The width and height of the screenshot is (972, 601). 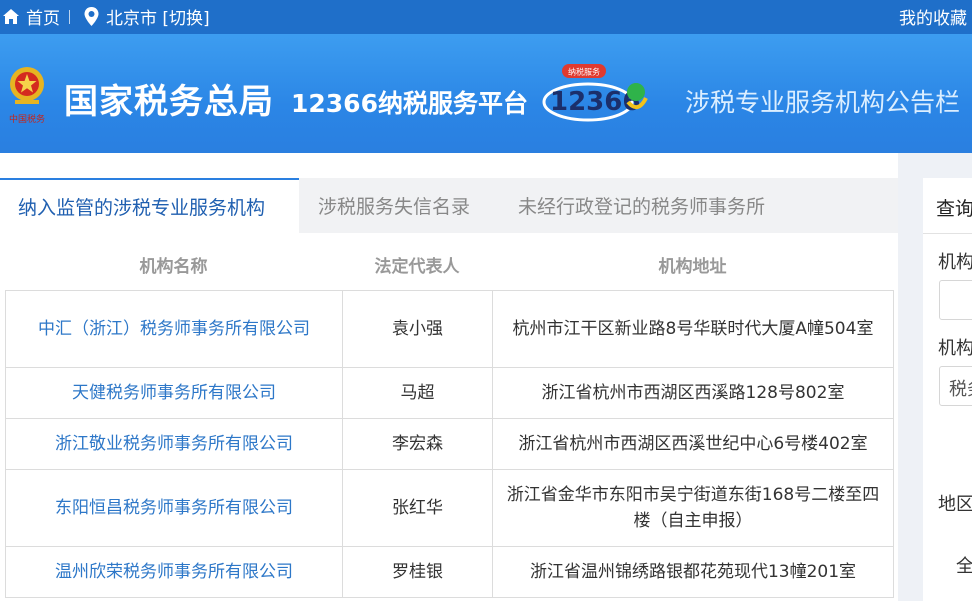 What do you see at coordinates (394, 205) in the screenshot?
I see `tab-dishonest-list: 涉税服务失信名录` at bounding box center [394, 205].